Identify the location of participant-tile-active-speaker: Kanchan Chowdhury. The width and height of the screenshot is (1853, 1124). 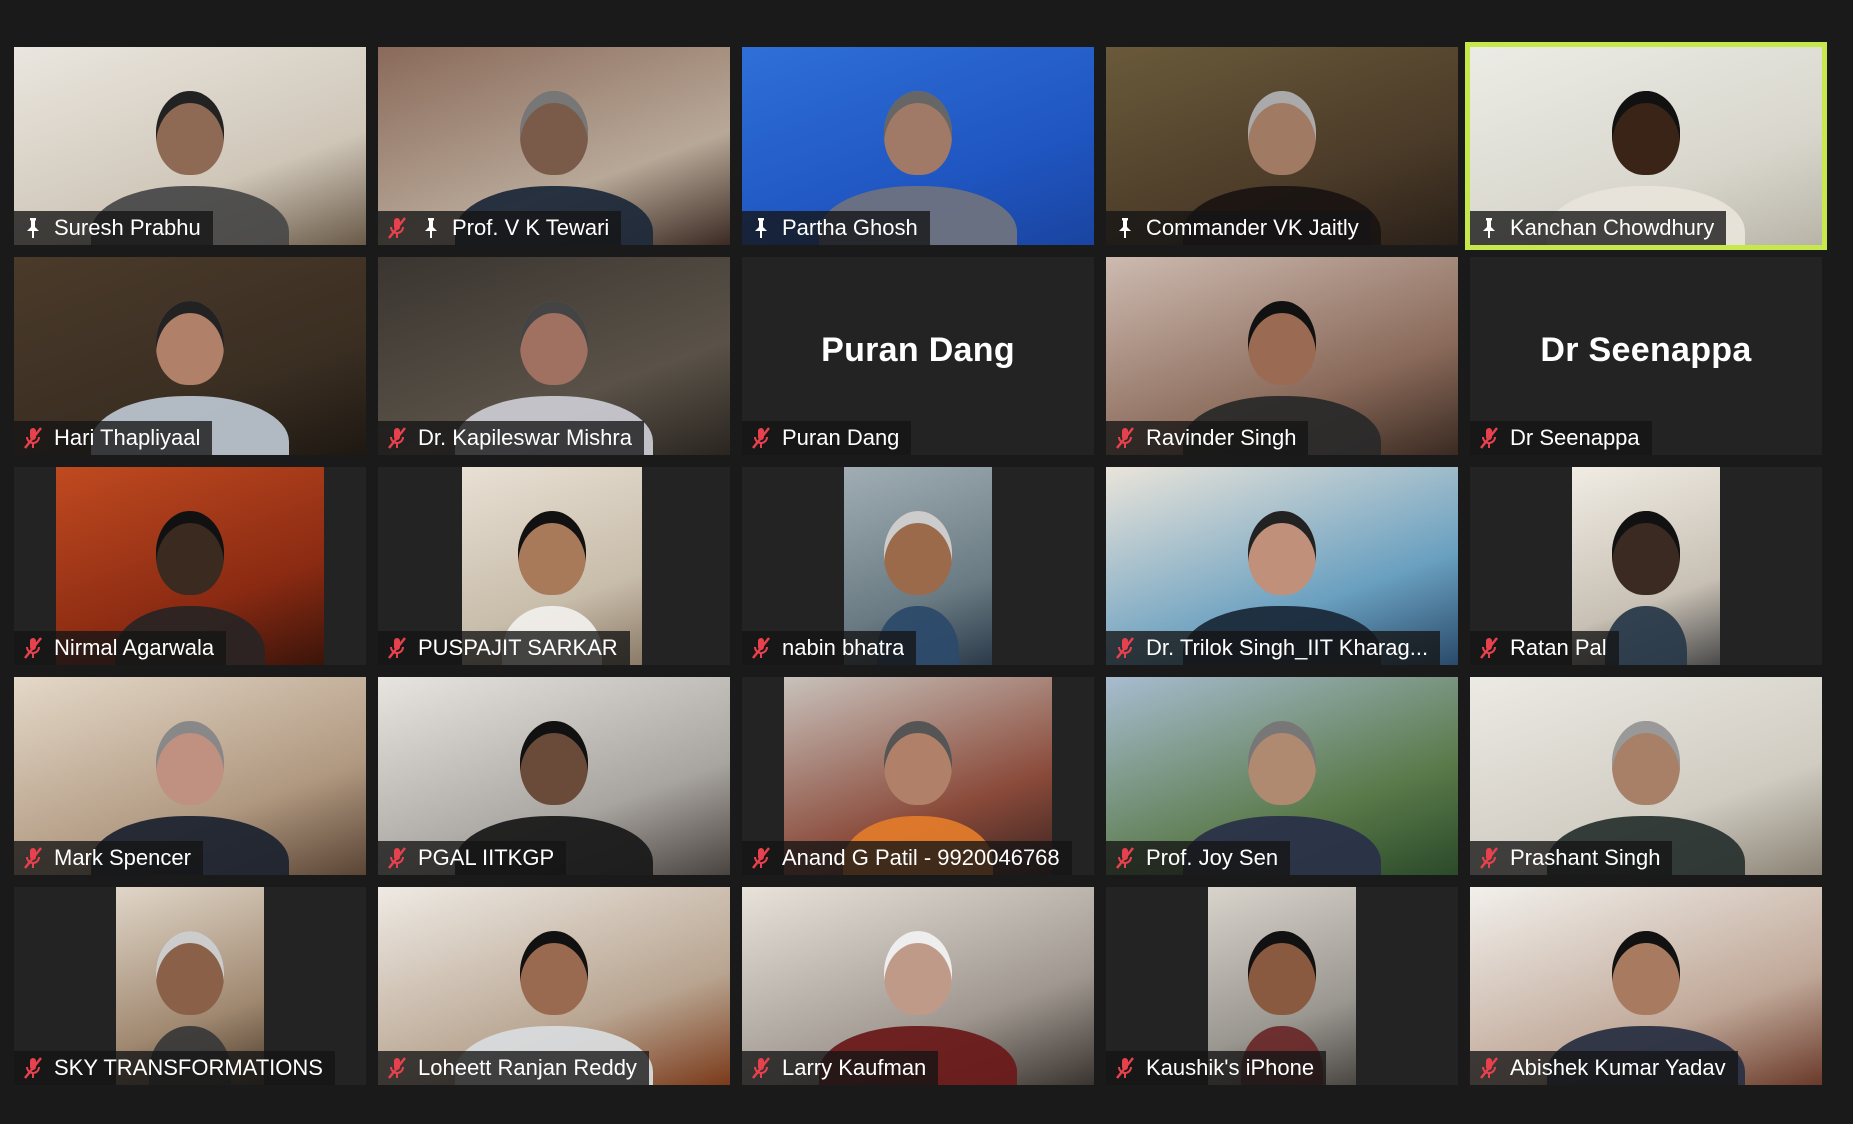
(1646, 146).